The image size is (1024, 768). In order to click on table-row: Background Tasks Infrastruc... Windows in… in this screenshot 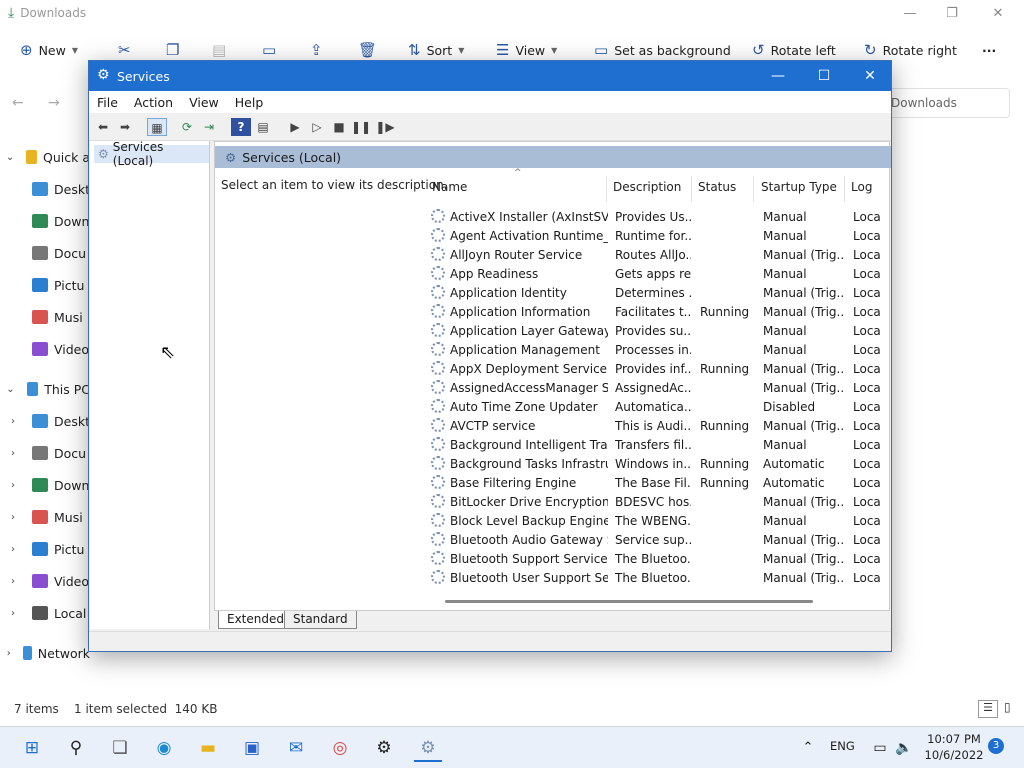, I will do `click(659, 464)`.